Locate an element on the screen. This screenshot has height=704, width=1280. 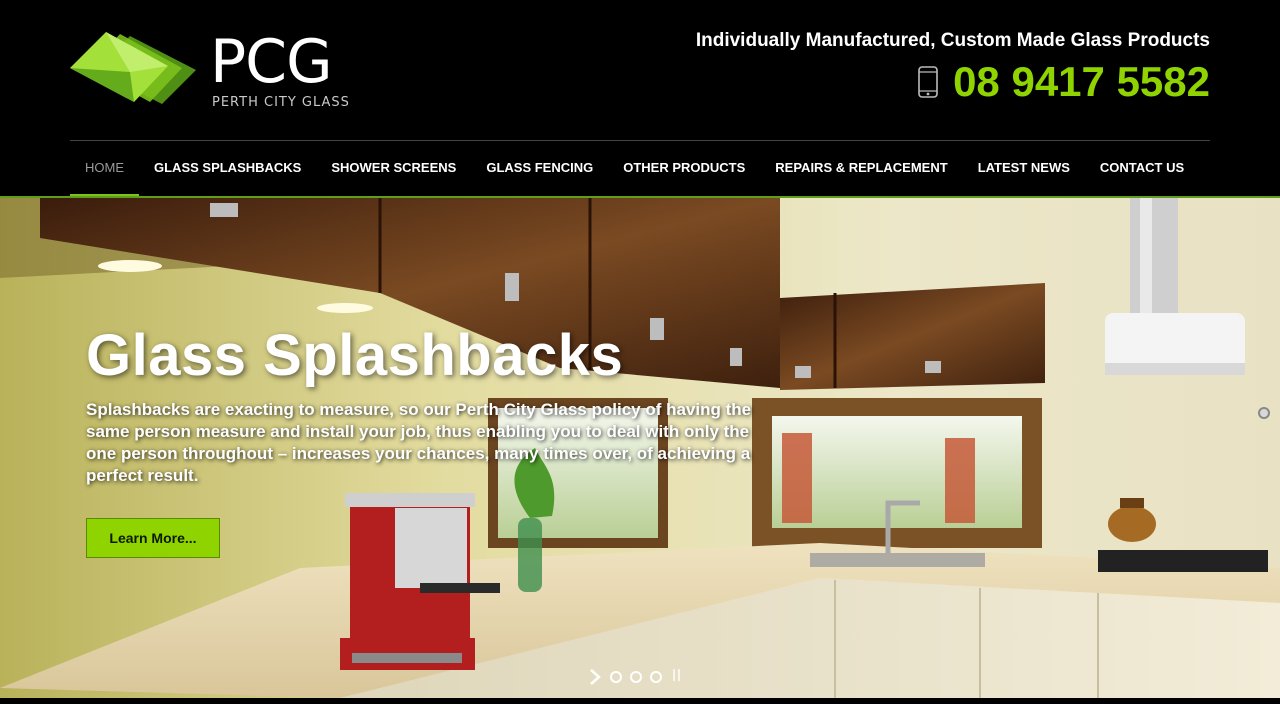
site-logo: PCG PERTH CITY GLASS is located at coordinates (220, 70).